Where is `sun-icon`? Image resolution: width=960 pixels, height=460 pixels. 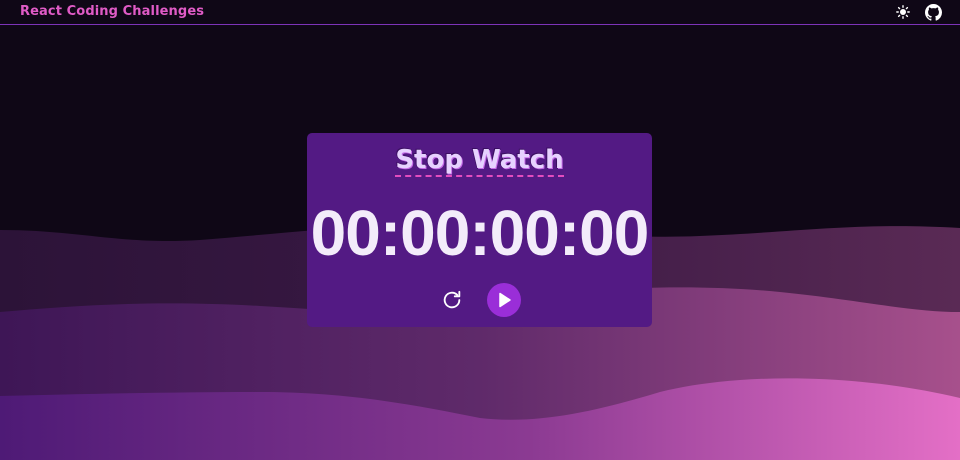 sun-icon is located at coordinates (903, 12).